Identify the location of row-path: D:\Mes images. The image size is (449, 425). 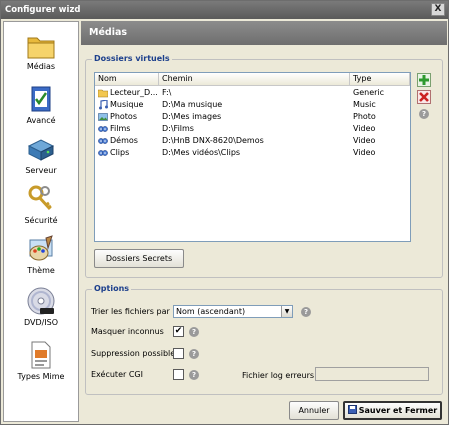
(192, 116).